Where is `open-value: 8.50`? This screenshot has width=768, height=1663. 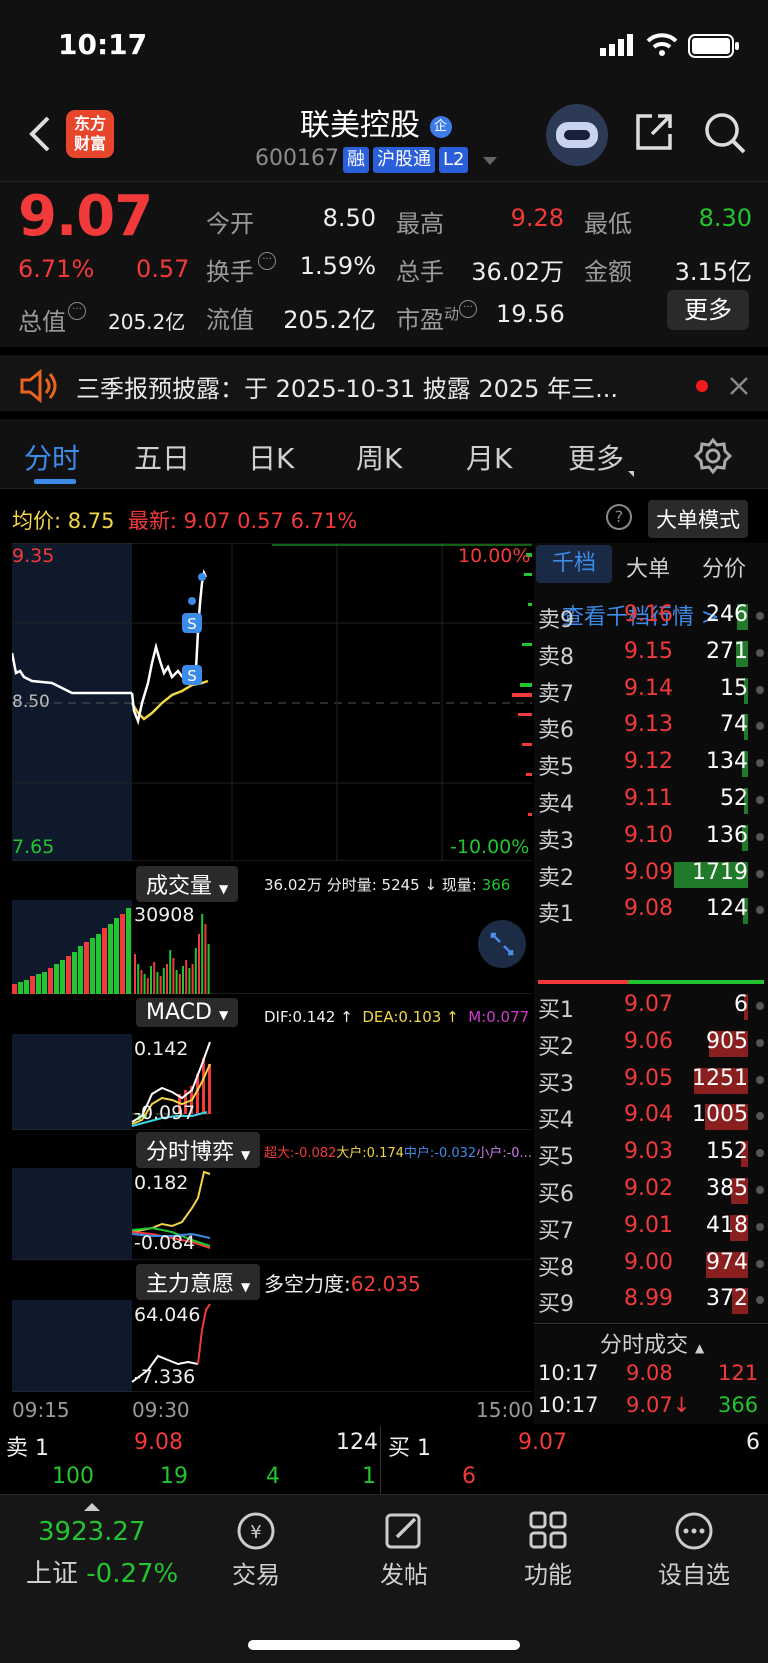
open-value: 8.50 is located at coordinates (349, 218).